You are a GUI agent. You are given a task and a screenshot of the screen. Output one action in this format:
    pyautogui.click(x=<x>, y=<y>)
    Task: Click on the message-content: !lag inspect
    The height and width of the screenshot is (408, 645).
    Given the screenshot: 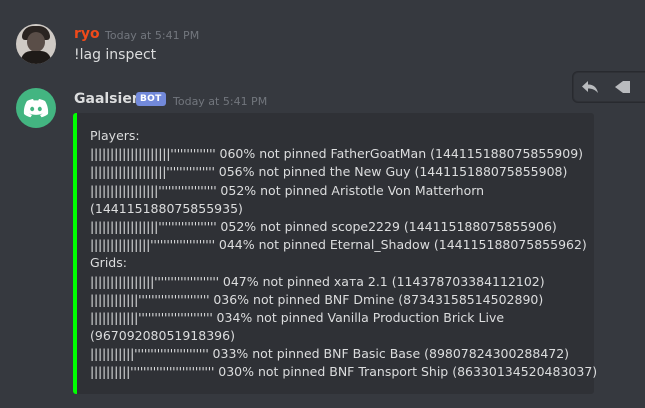 What is the action you would take?
    pyautogui.click(x=115, y=55)
    